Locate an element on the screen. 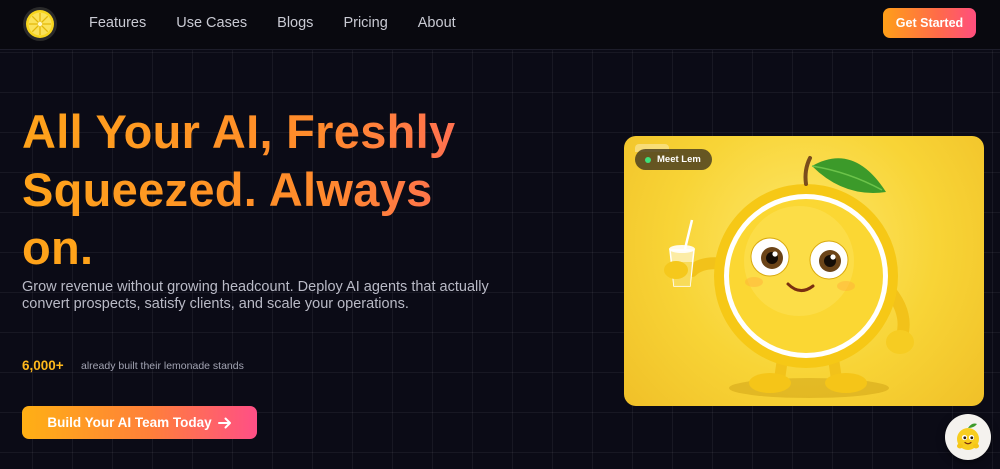  nav-link-about: About is located at coordinates (437, 23).